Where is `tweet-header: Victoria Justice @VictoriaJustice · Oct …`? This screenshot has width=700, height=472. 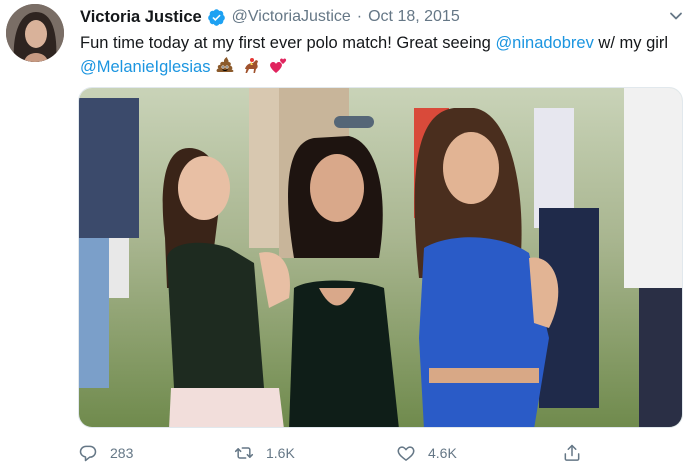
tweet-header: Victoria Justice @VictoriaJustice · Oct … is located at coordinates (270, 17).